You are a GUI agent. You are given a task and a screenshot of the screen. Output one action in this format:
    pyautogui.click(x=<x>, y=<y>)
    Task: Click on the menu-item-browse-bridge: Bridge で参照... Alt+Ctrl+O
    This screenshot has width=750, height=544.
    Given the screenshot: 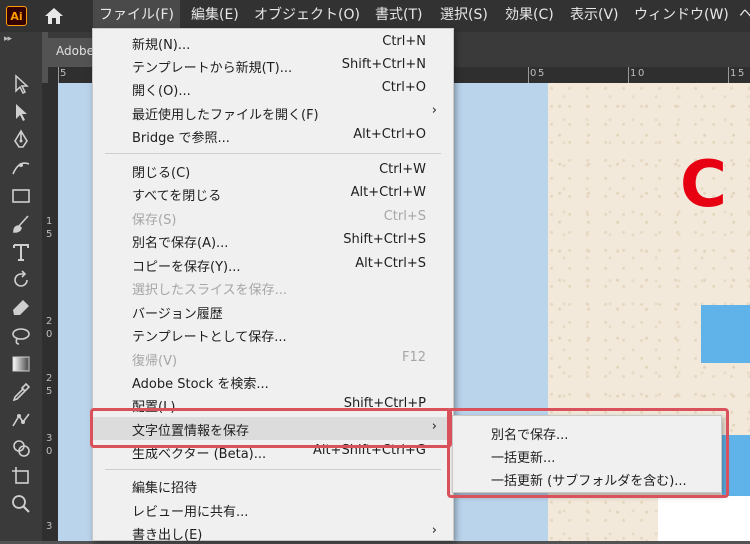 What is the action you would take?
    pyautogui.click(x=273, y=135)
    